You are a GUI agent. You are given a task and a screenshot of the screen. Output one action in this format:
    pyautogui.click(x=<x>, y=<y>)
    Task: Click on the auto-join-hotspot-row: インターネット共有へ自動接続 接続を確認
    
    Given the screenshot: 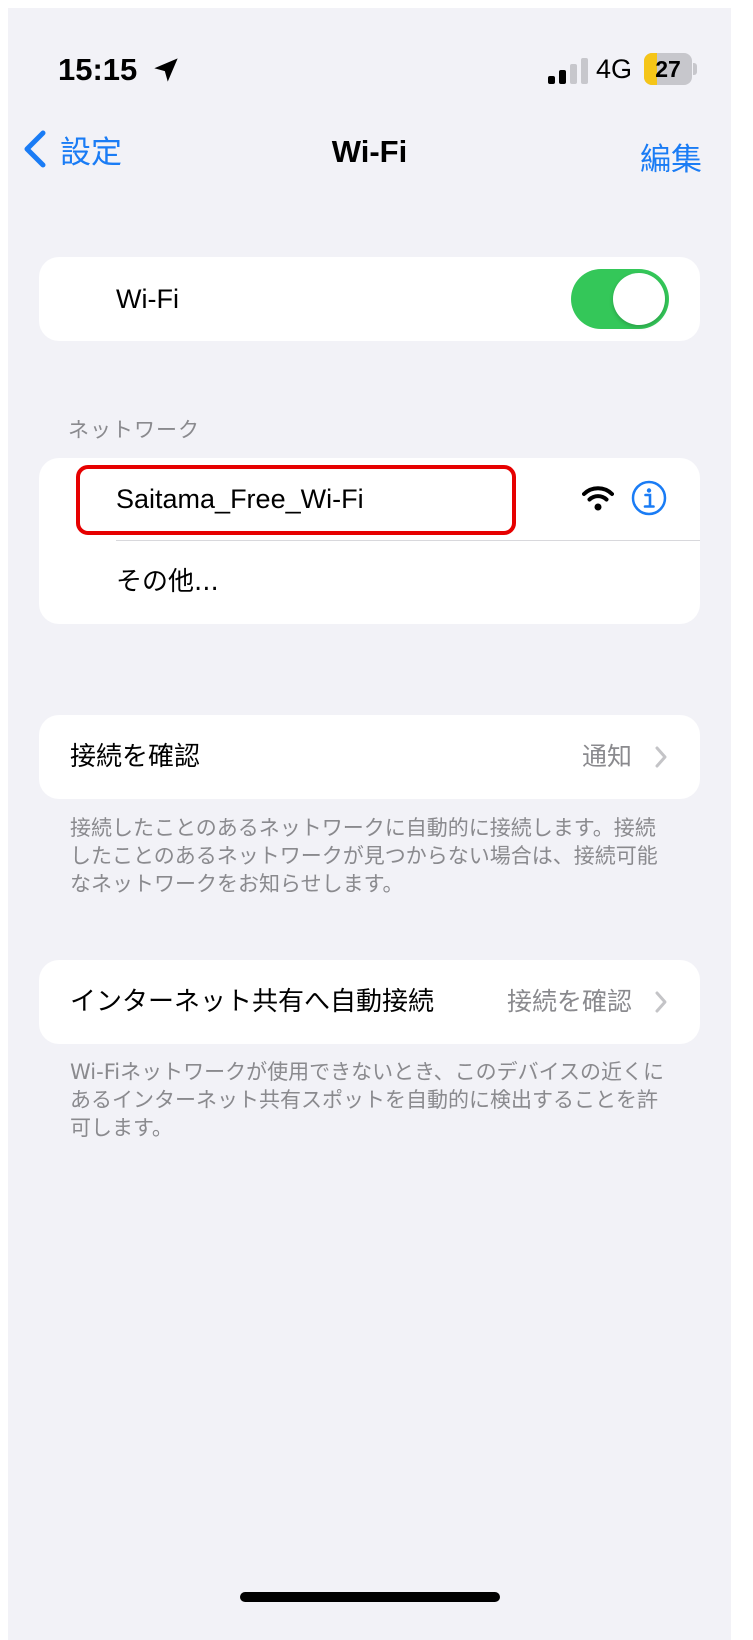 What is the action you would take?
    pyautogui.click(x=369, y=1002)
    